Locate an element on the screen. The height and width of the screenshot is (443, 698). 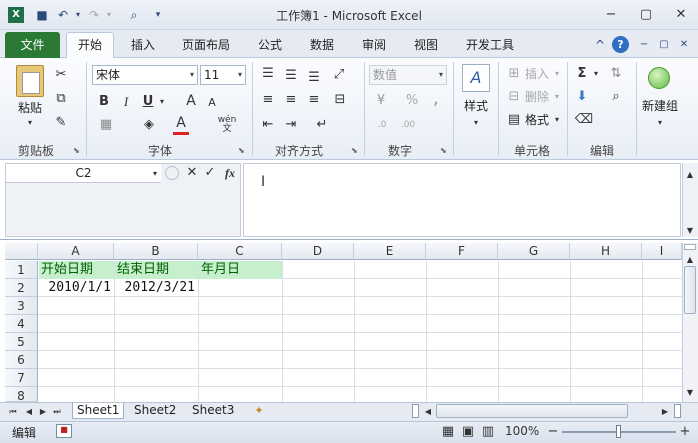
vertical-scroll-thumb is located at coordinates (690, 290).